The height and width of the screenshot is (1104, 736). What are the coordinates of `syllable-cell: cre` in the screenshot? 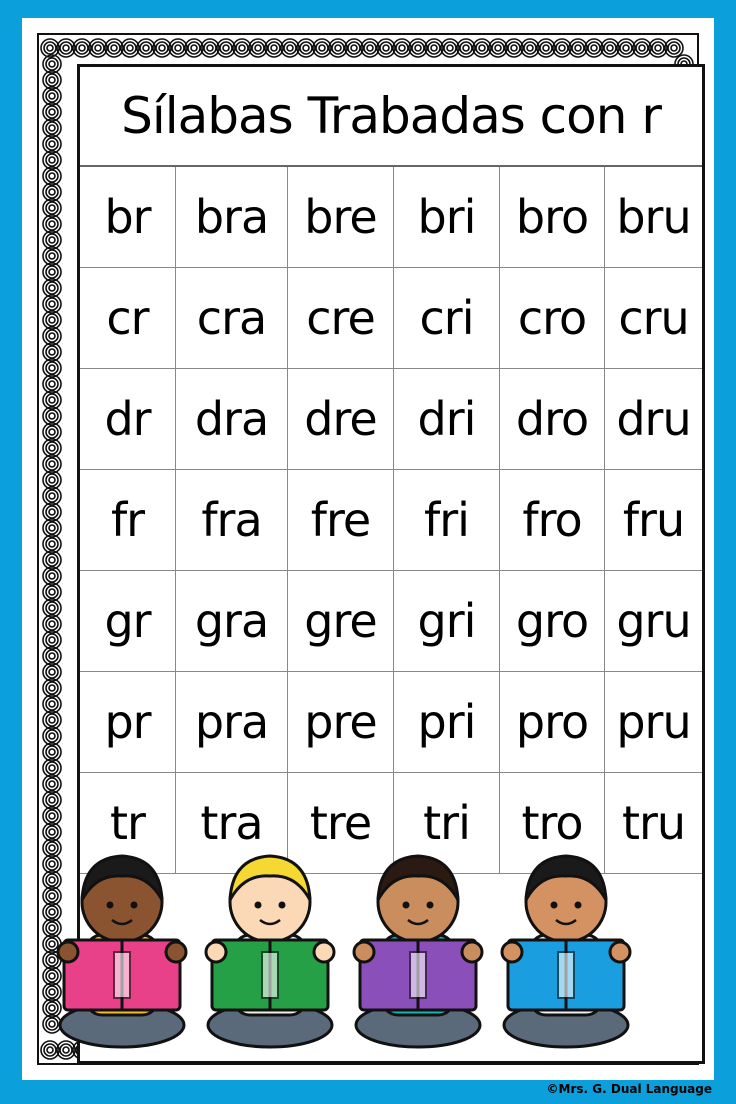 It's located at (341, 318).